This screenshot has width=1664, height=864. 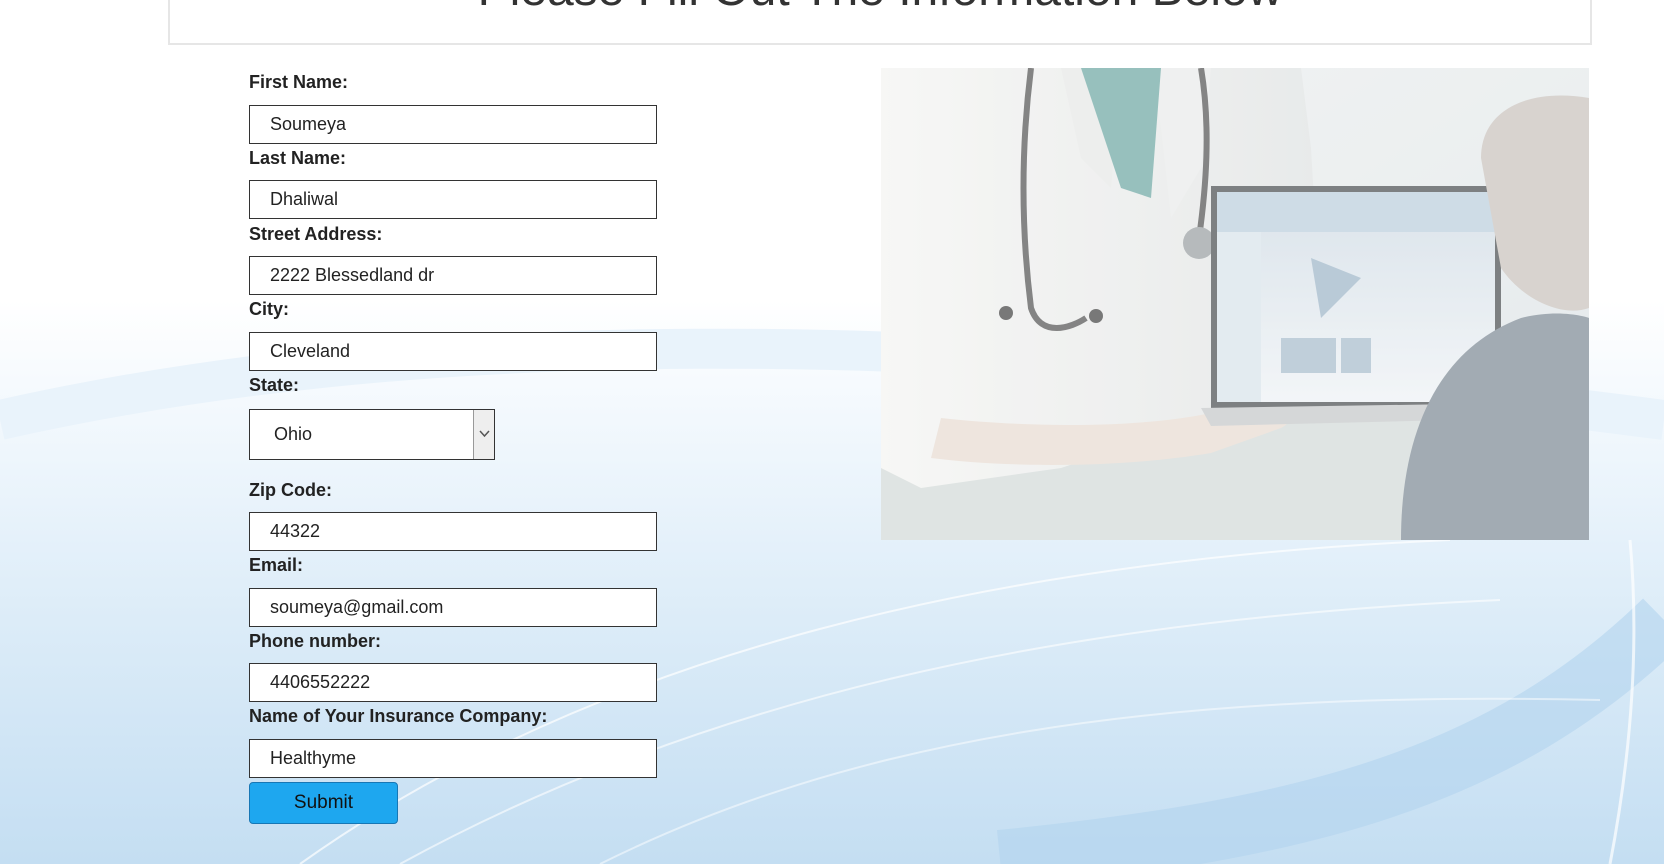 I want to click on city-input, so click(x=453, y=351).